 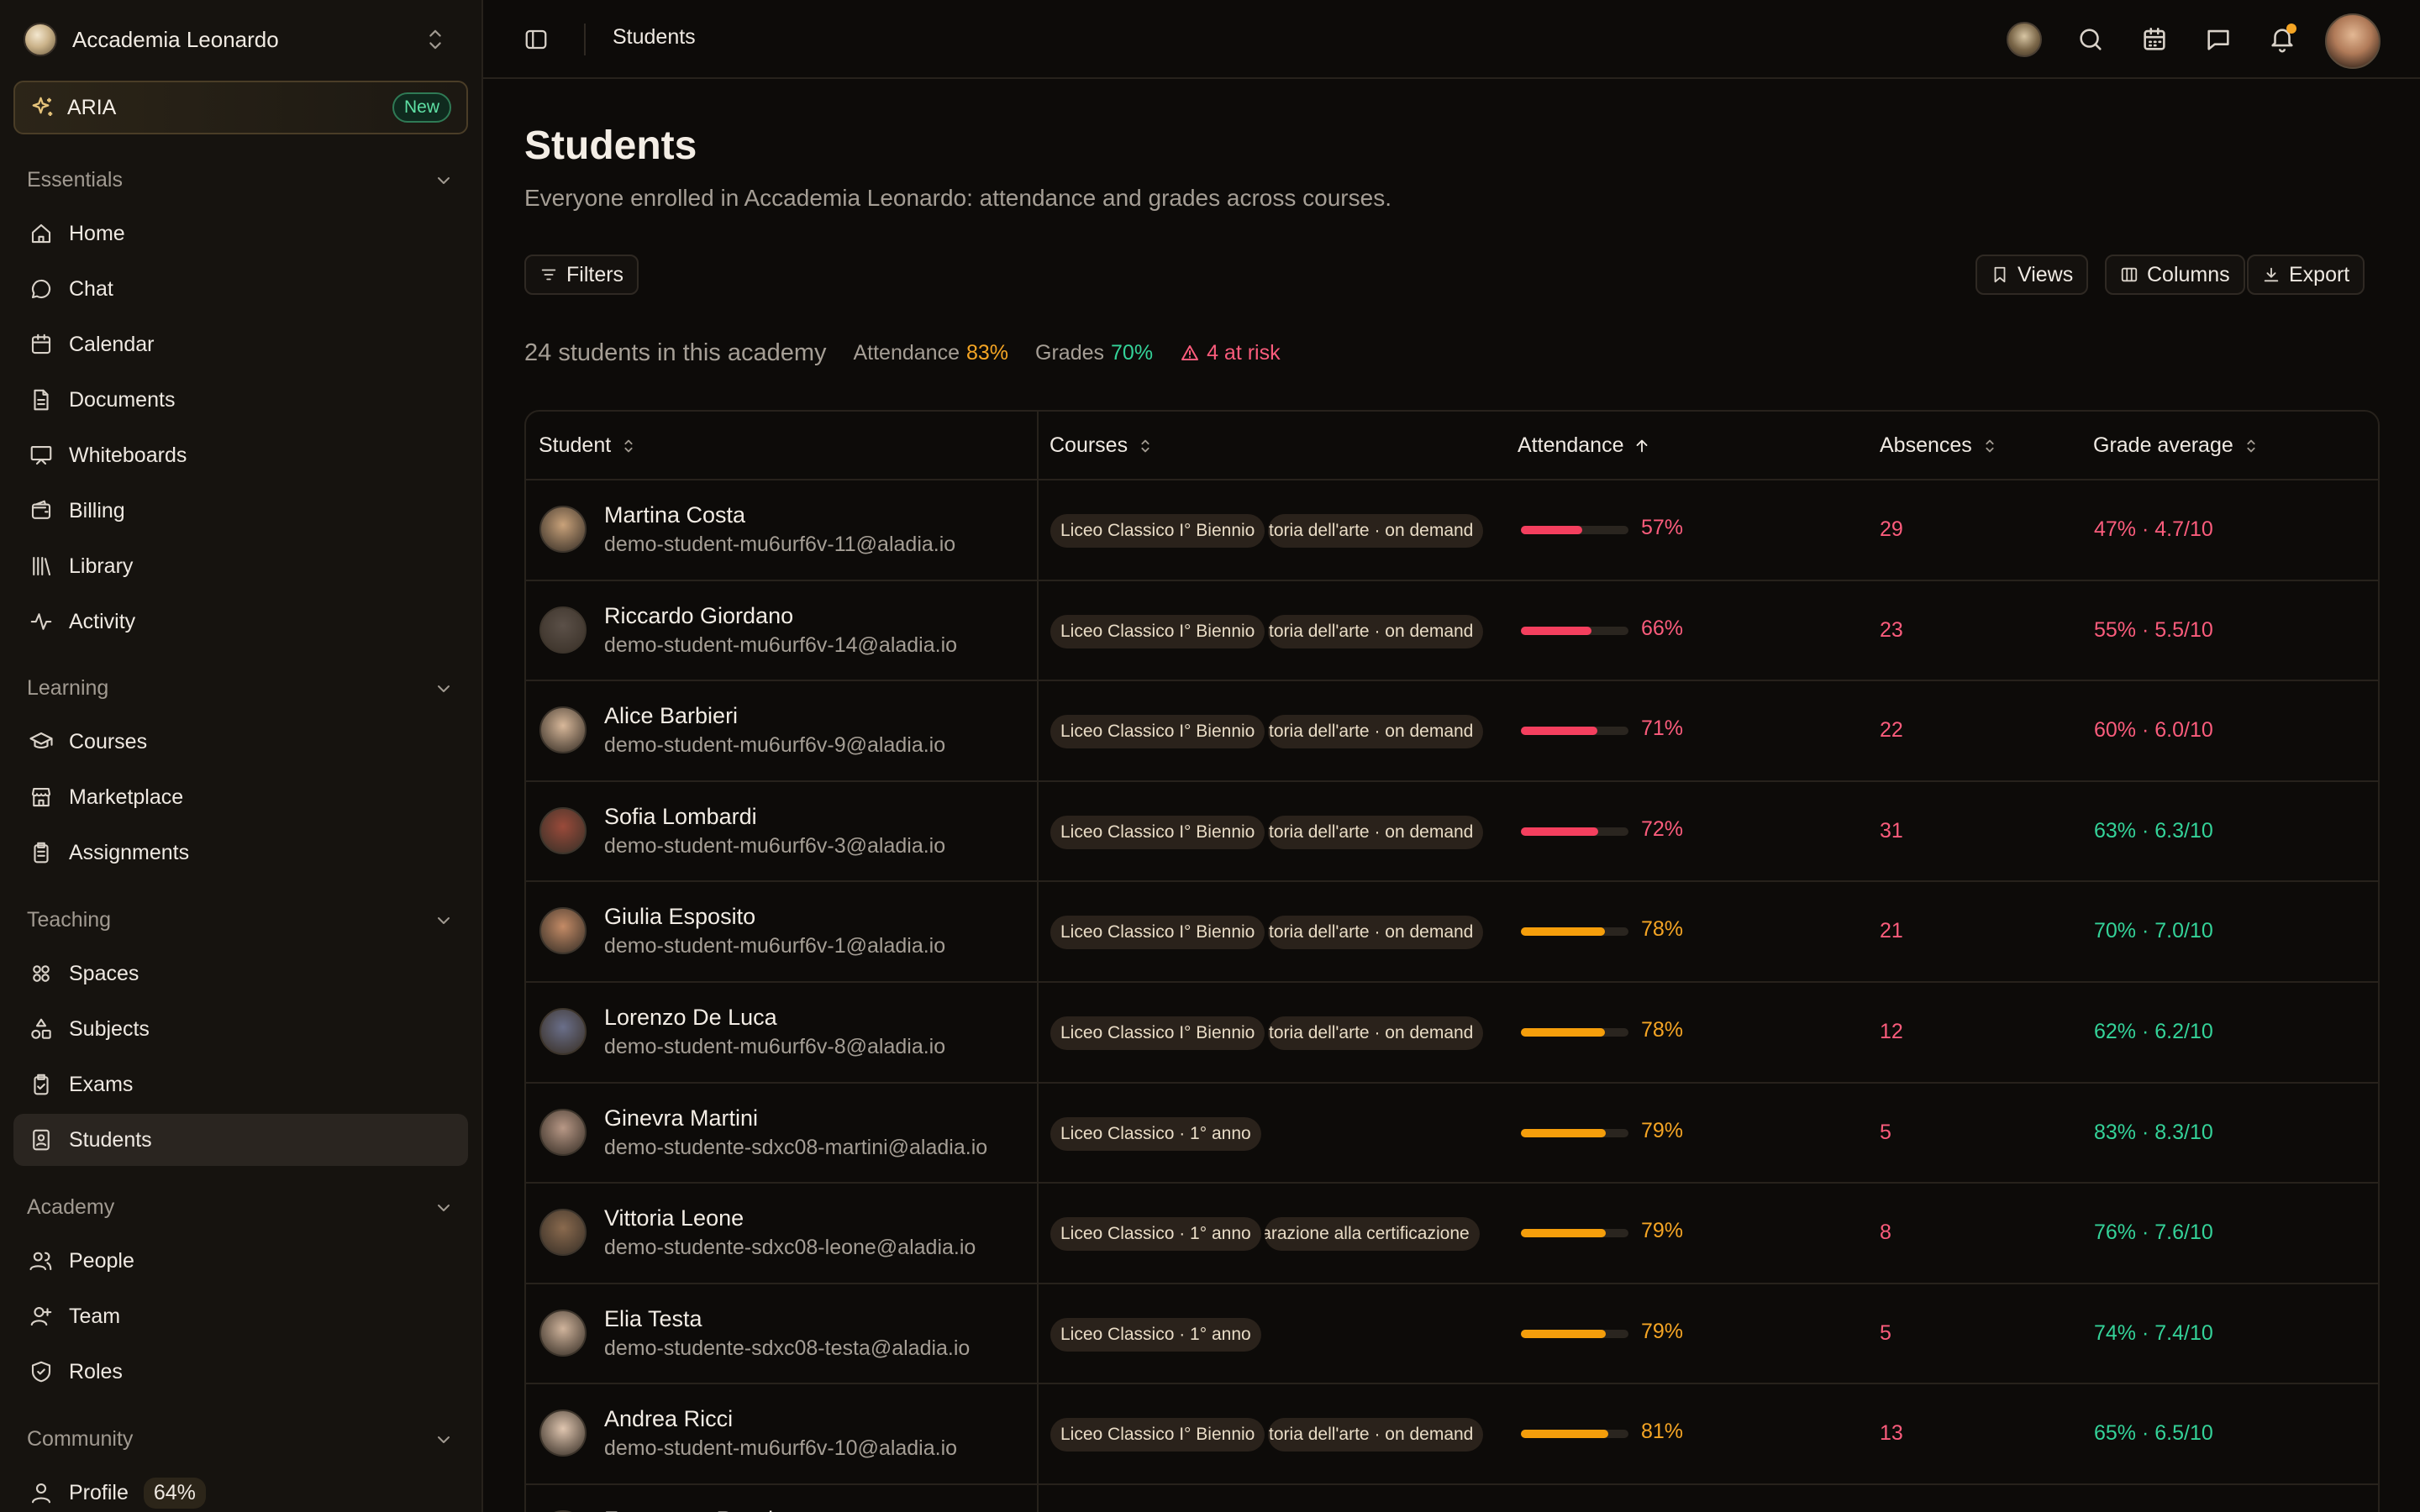 What do you see at coordinates (906, 352) in the screenshot?
I see `attendance-stat-label: Attendance` at bounding box center [906, 352].